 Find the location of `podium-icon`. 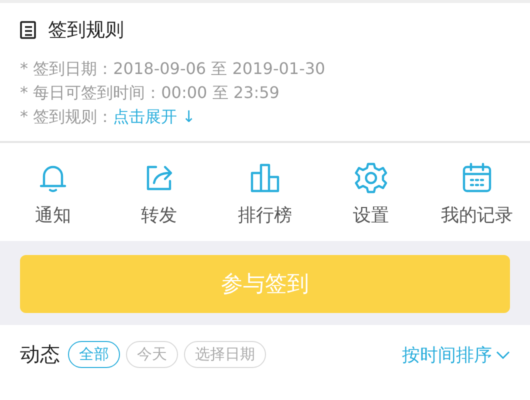

podium-icon is located at coordinates (265, 178).